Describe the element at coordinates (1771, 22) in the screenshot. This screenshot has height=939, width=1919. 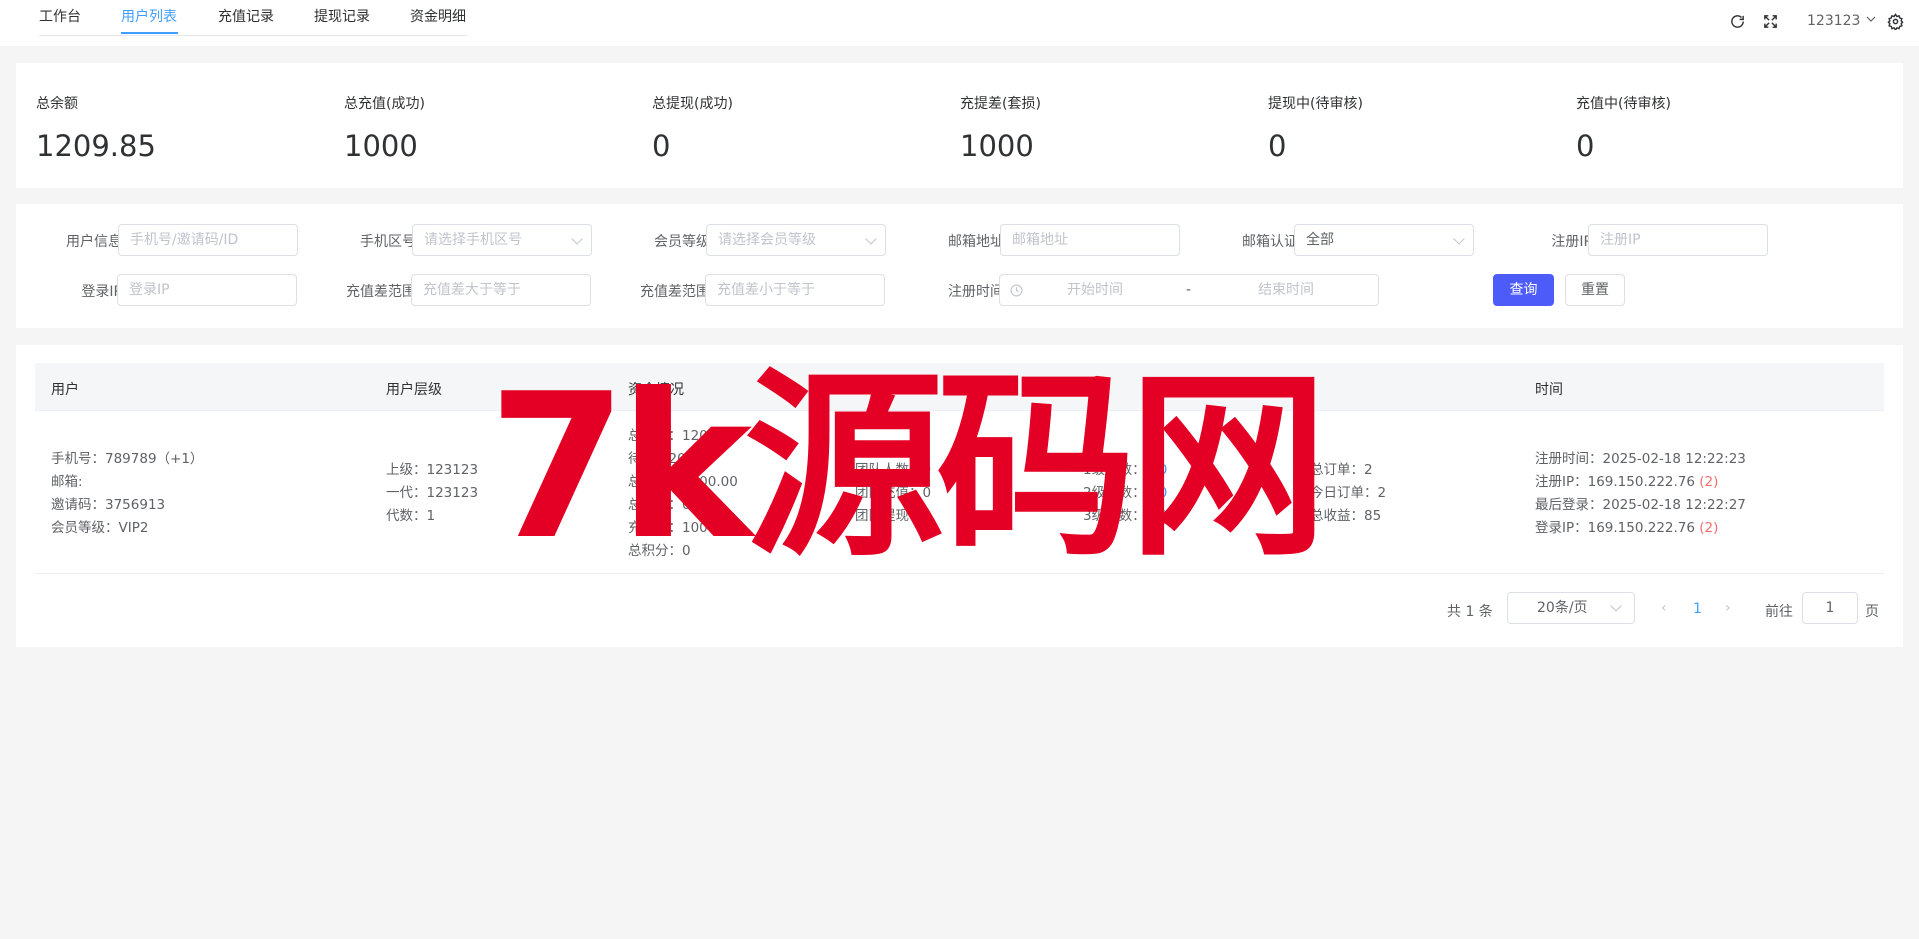
I see `fullscreen-icon` at that location.